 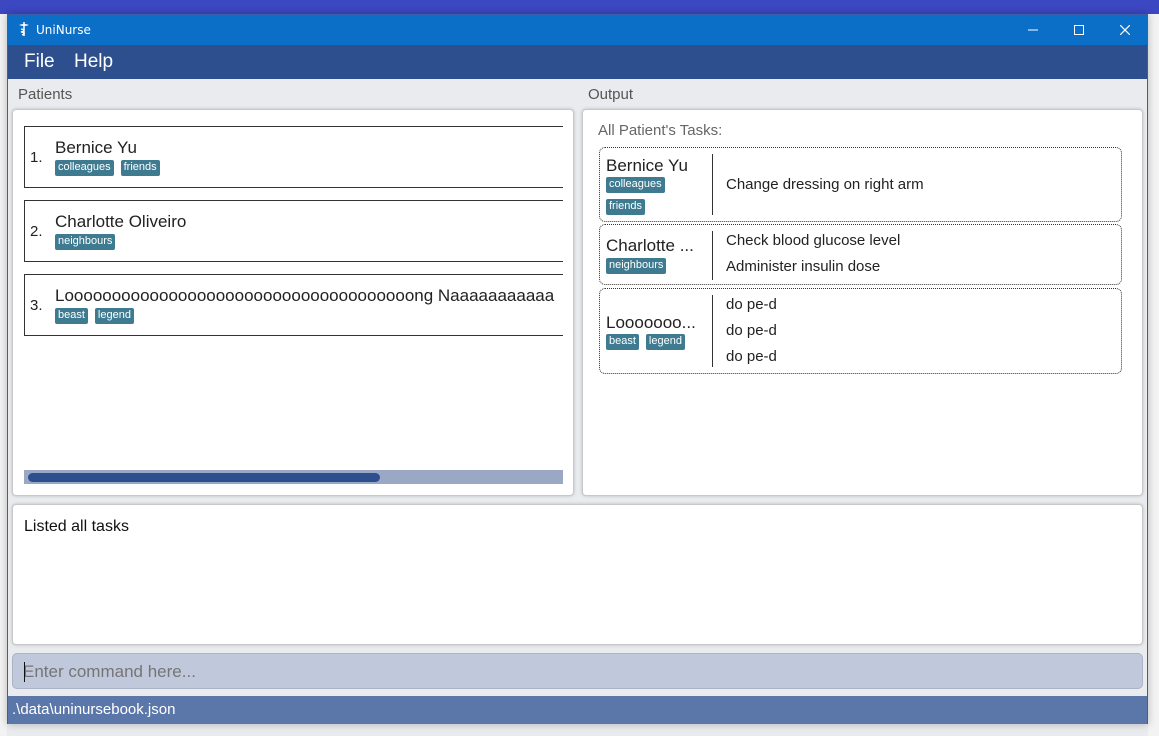 I want to click on close-icon, so click(x=1125, y=30).